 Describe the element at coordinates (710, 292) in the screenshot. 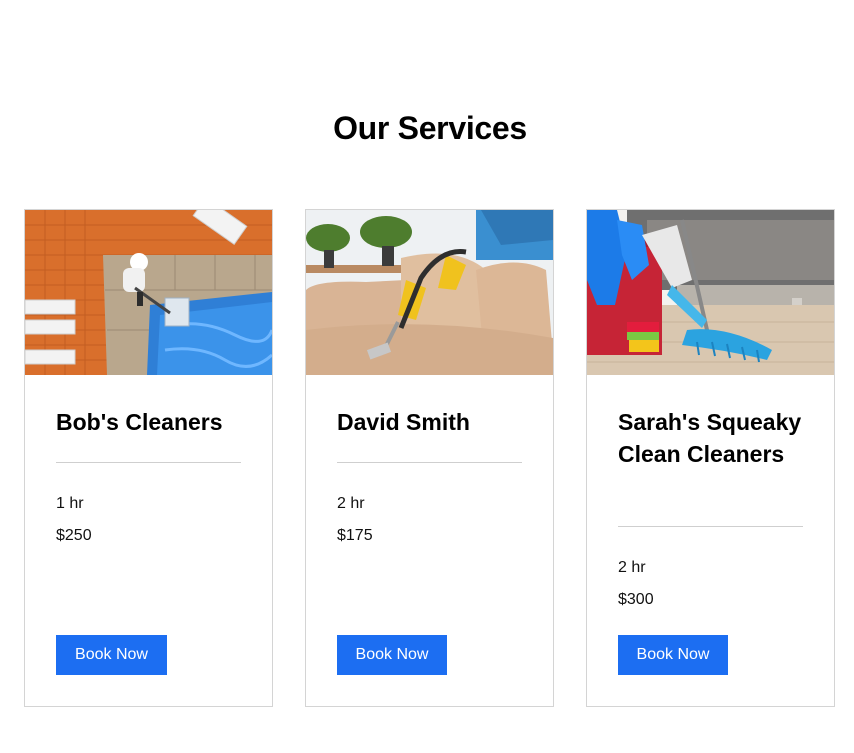

I see `cleaning-supplies-image` at that location.